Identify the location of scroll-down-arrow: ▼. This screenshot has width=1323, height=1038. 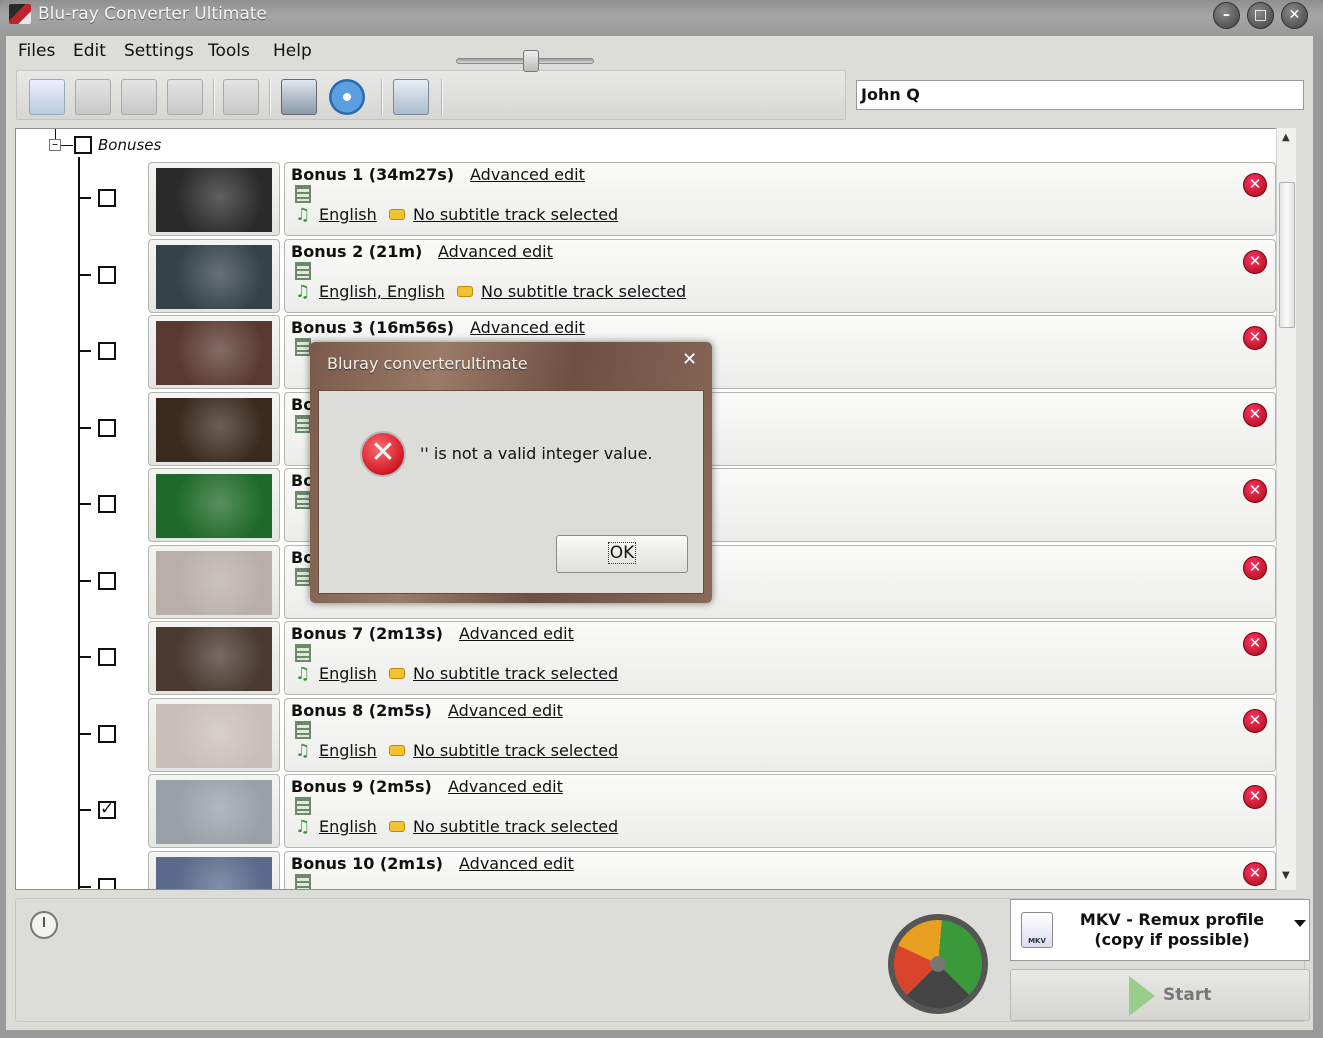
(1286, 875).